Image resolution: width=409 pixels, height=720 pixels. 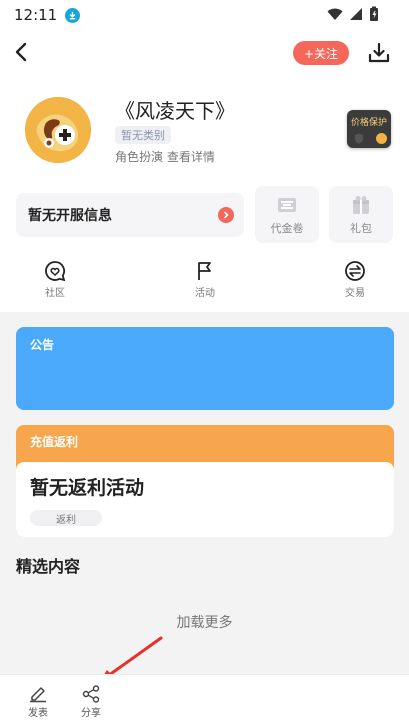 I want to click on nav-activity: 活动, so click(x=205, y=280).